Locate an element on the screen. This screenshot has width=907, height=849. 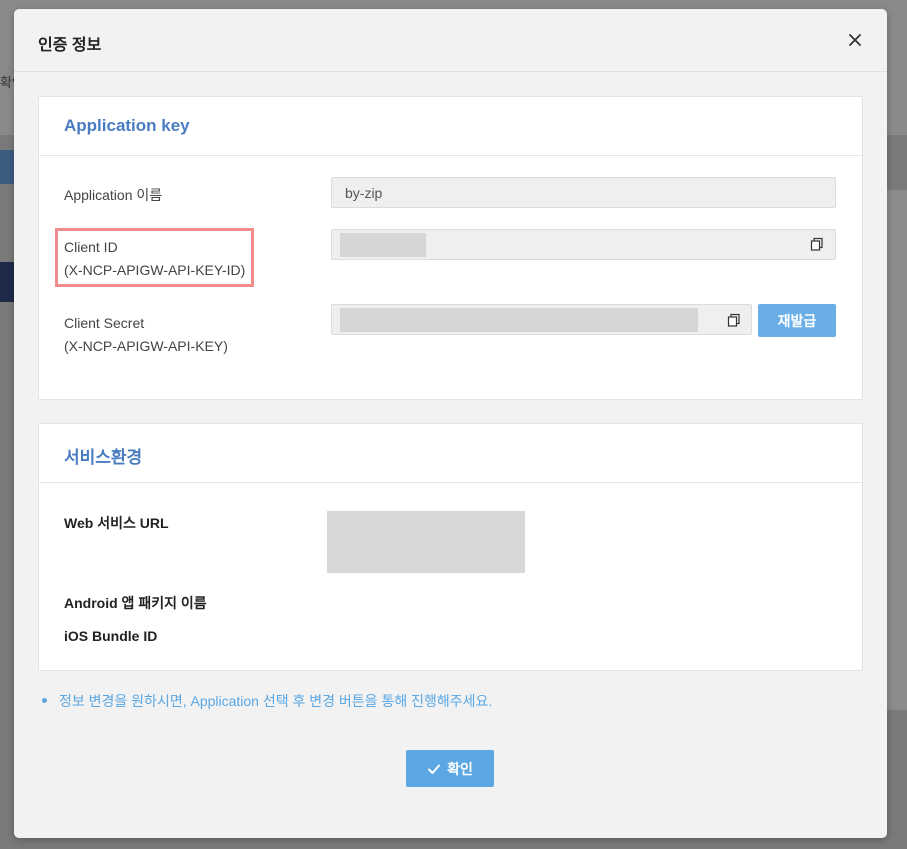
client-secret-label: Client Secret (X-NCP-APIGW-API-KEY) is located at coordinates (146, 335).